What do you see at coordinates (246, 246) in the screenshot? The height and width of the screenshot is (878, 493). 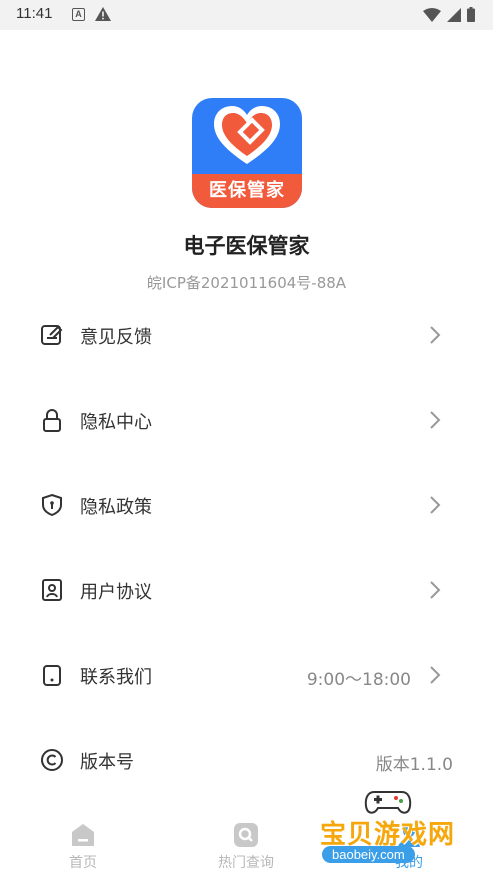 I see `app-name: 电子医保管家` at bounding box center [246, 246].